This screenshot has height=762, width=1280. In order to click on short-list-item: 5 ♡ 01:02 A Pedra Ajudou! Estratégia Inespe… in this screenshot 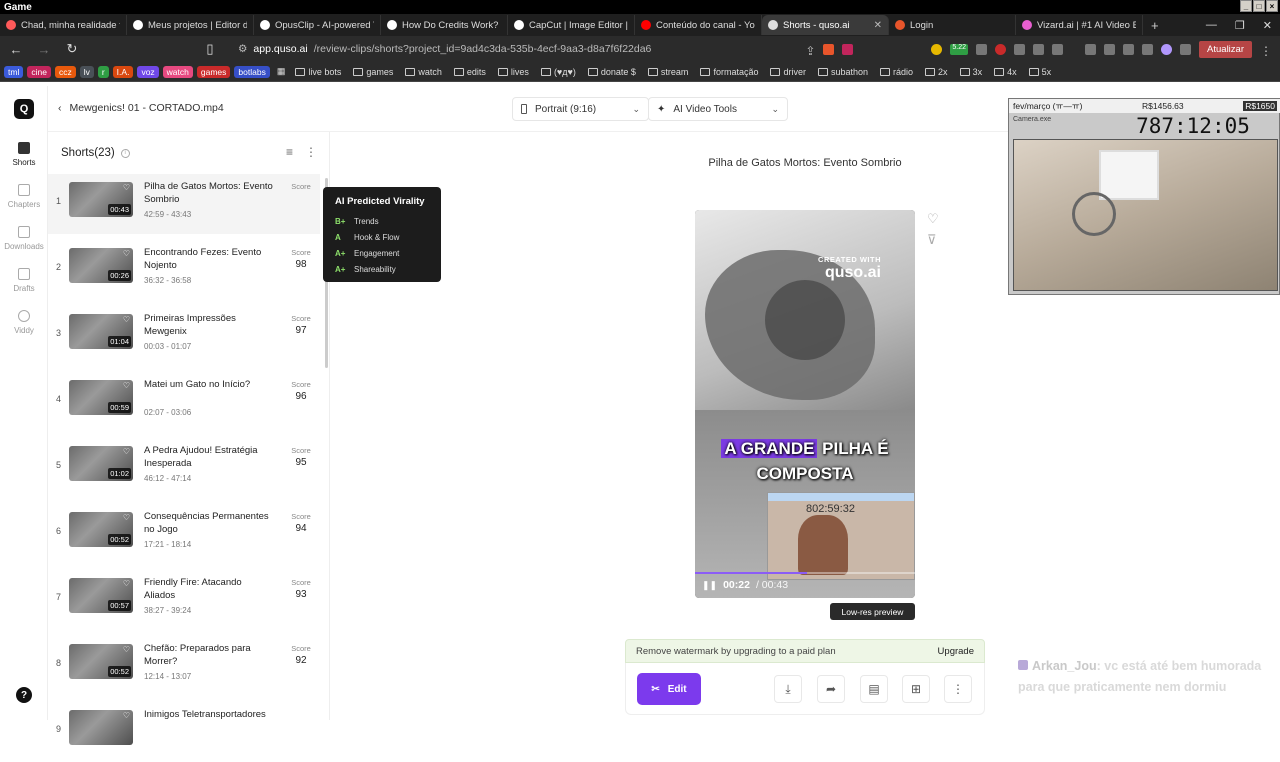, I will do `click(184, 468)`.